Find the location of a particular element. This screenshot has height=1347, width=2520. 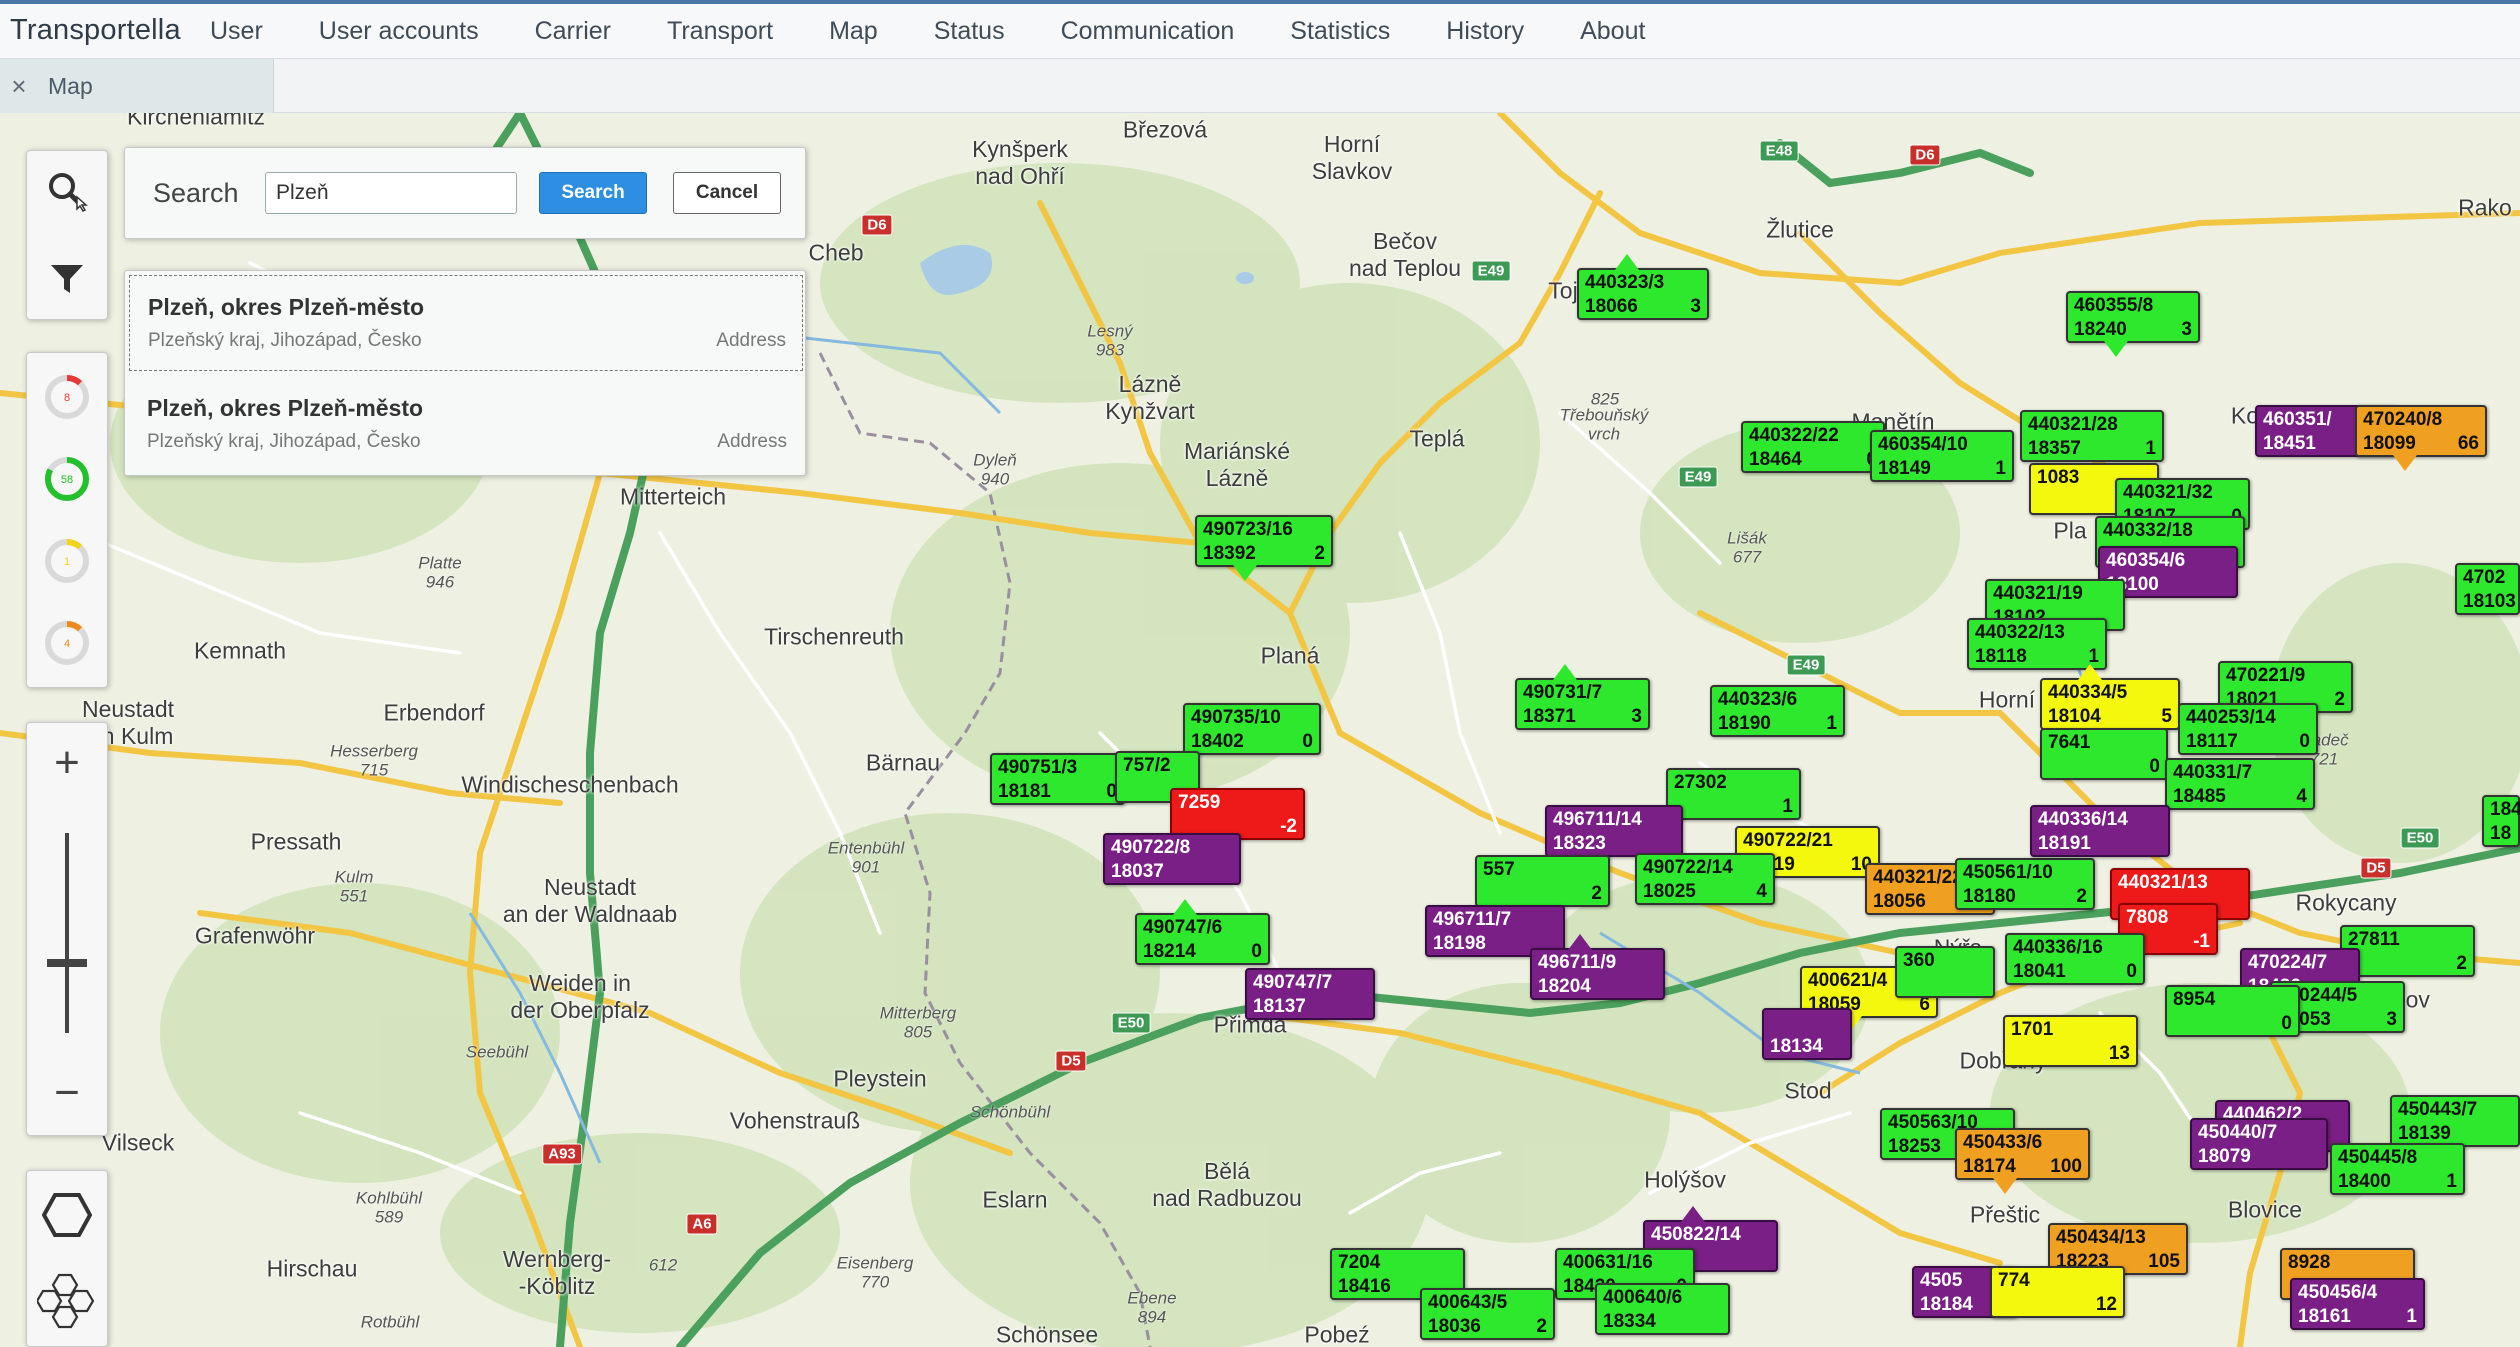

vehicle-marker: 360 is located at coordinates (1945, 972).